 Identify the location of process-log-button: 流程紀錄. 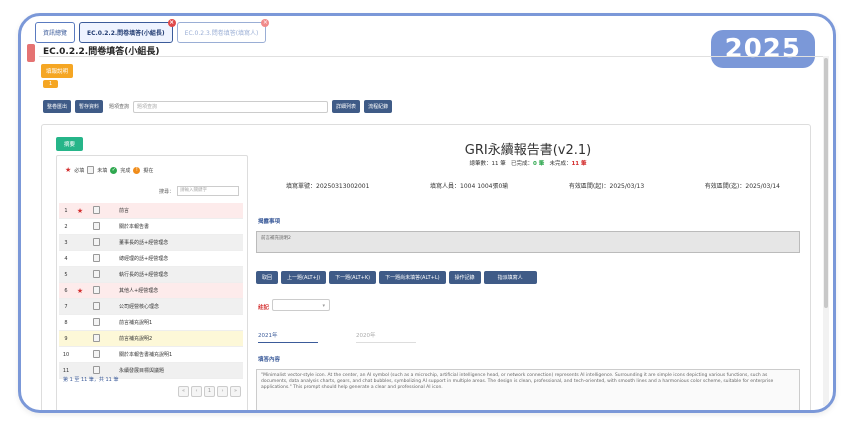
(378, 106).